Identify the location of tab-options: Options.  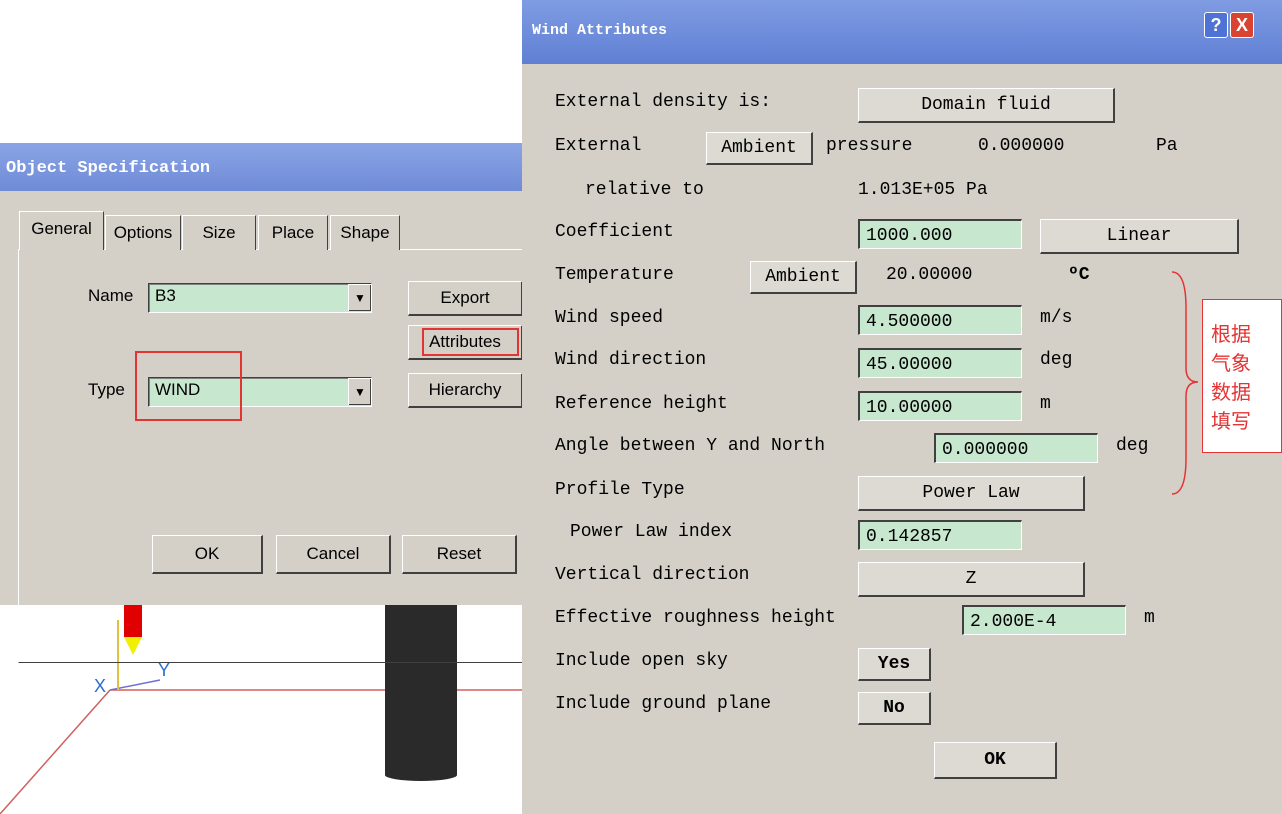
(143, 232).